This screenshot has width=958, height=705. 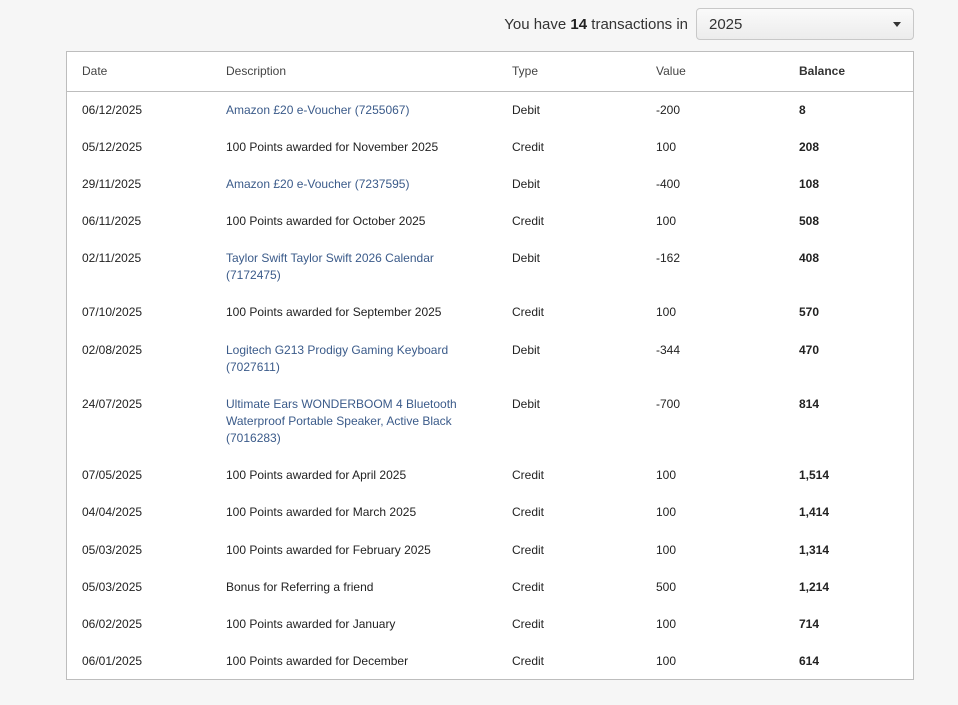 What do you see at coordinates (317, 661) in the screenshot?
I see `row-description: 100 Points awarded for December` at bounding box center [317, 661].